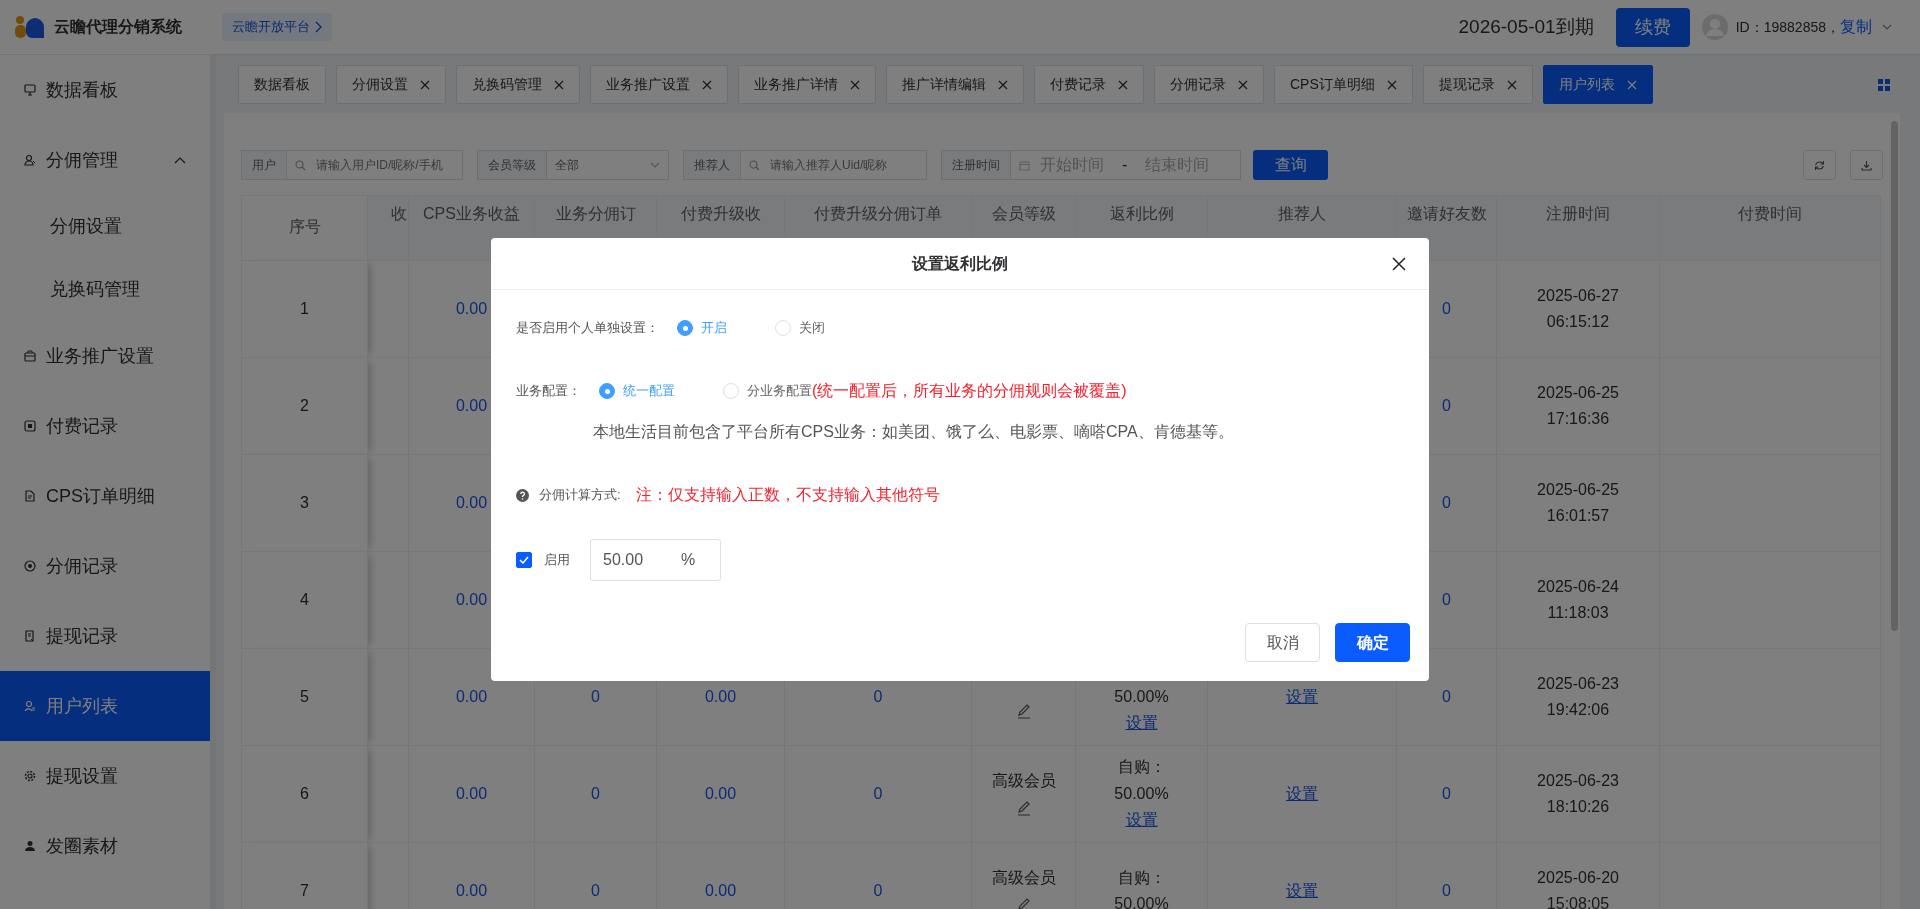 The image size is (1920, 909). I want to click on sidebar-subitem: 分佣设置, so click(105, 226).